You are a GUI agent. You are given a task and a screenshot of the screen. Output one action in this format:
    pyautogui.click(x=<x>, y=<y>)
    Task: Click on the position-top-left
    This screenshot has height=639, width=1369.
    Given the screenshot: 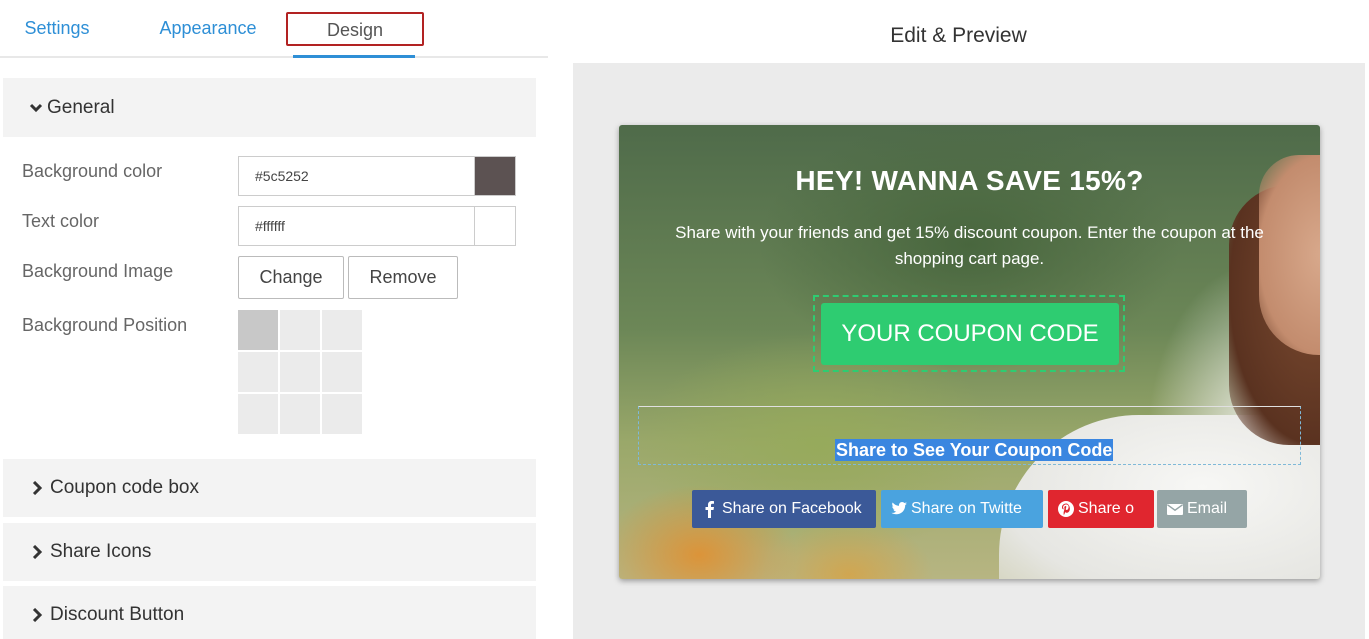 What is the action you would take?
    pyautogui.click(x=258, y=330)
    